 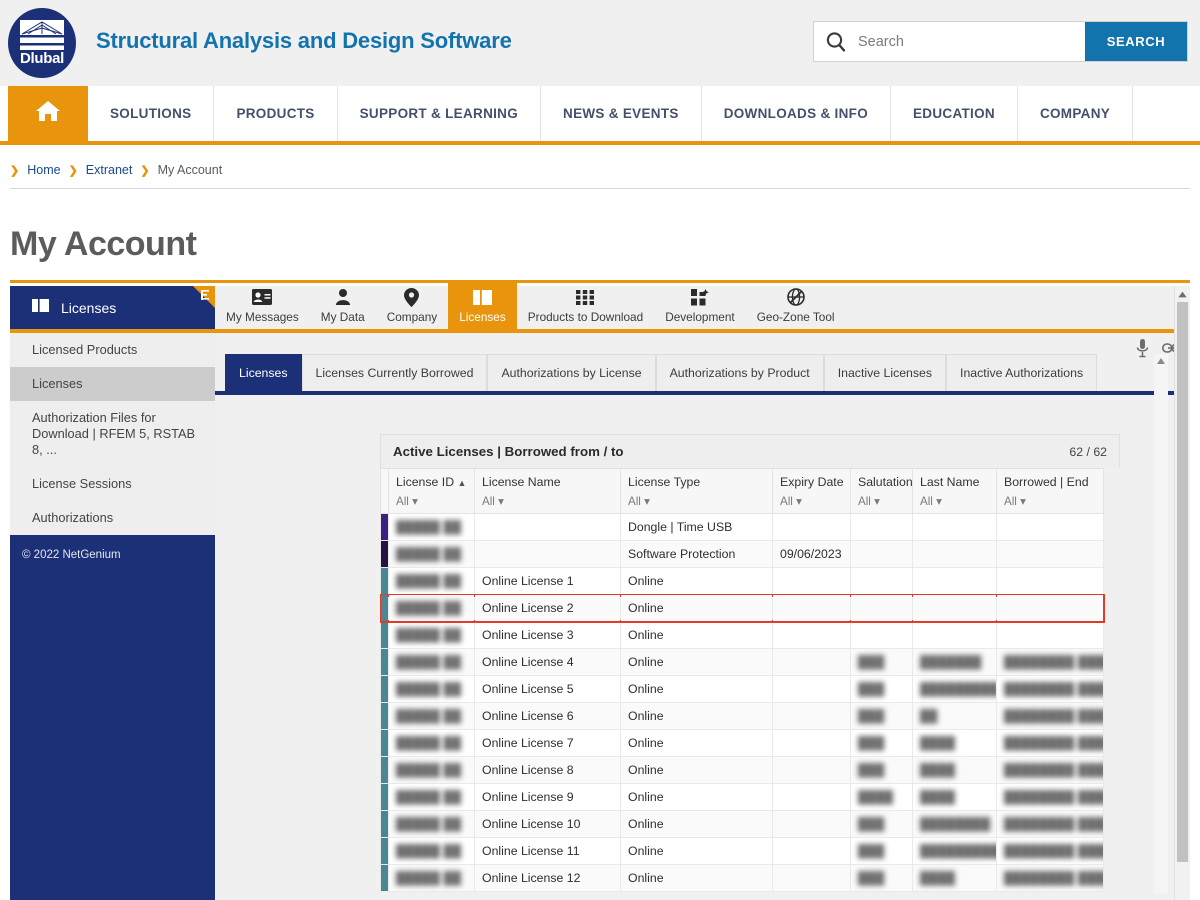 What do you see at coordinates (1161, 624) in the screenshot?
I see `inner-vertical-scrollbar` at bounding box center [1161, 624].